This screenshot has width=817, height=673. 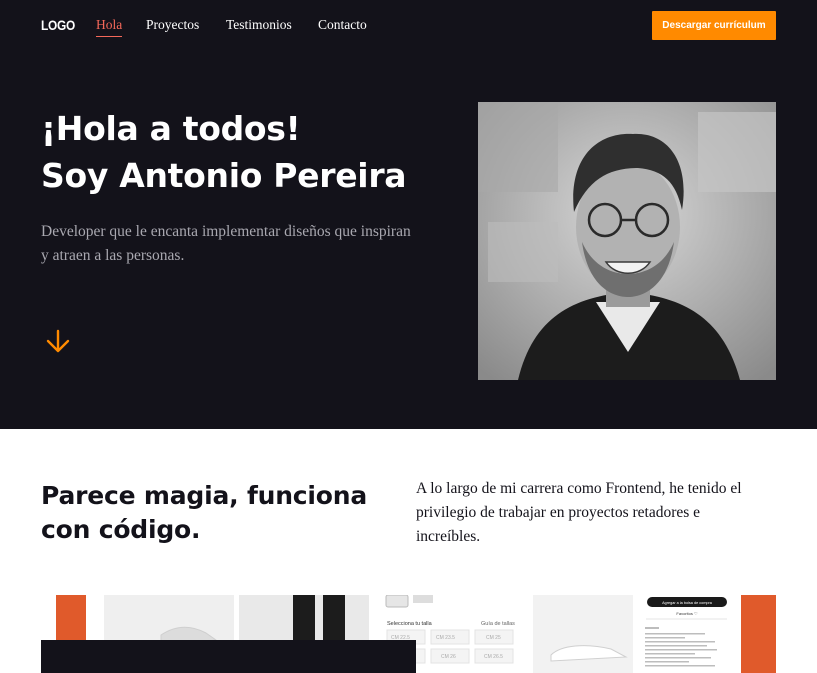 I want to click on hero-title-line2: Soy Antonio Pereira, so click(x=224, y=175).